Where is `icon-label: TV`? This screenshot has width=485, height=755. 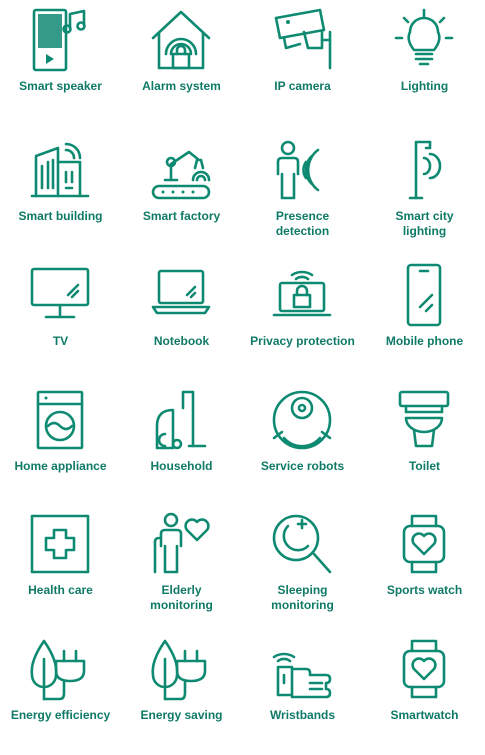
icon-label: TV is located at coordinates (60, 341).